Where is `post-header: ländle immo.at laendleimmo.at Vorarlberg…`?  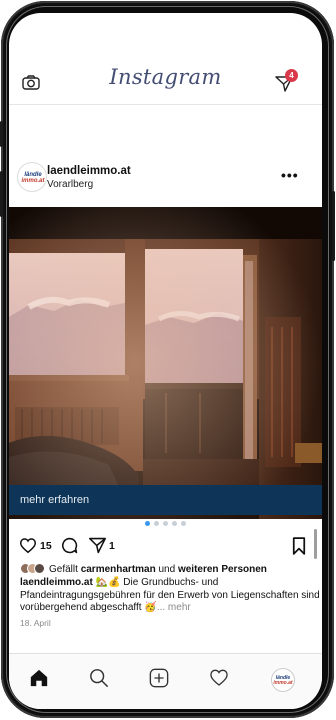
post-header: ländle immo.at laendleimmo.at Vorarlberg… is located at coordinates (165, 182).